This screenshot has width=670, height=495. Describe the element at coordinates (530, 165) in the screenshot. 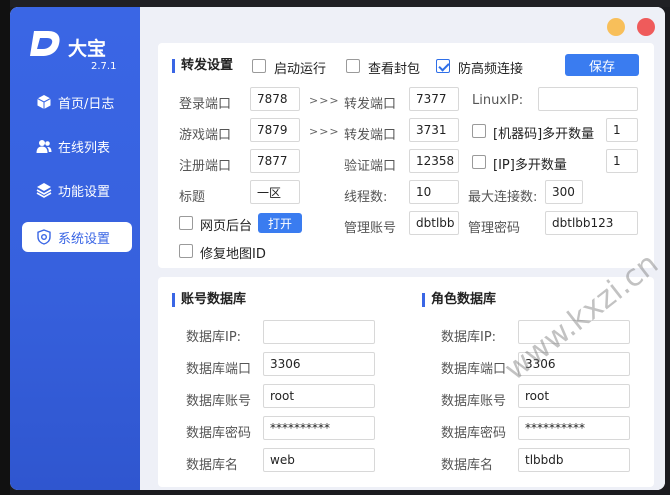

I see `ip-multi-label: [IP]多开数量` at that location.